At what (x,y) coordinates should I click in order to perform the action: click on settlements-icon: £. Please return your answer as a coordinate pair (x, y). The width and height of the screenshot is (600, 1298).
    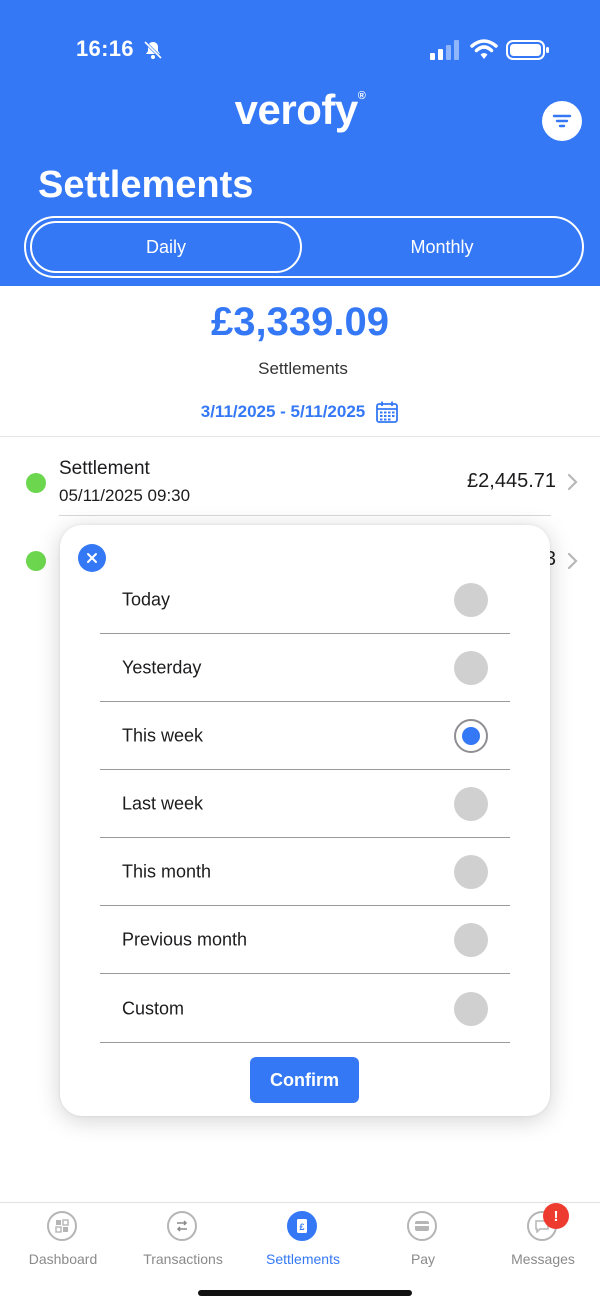
    Looking at the image, I should click on (302, 1226).